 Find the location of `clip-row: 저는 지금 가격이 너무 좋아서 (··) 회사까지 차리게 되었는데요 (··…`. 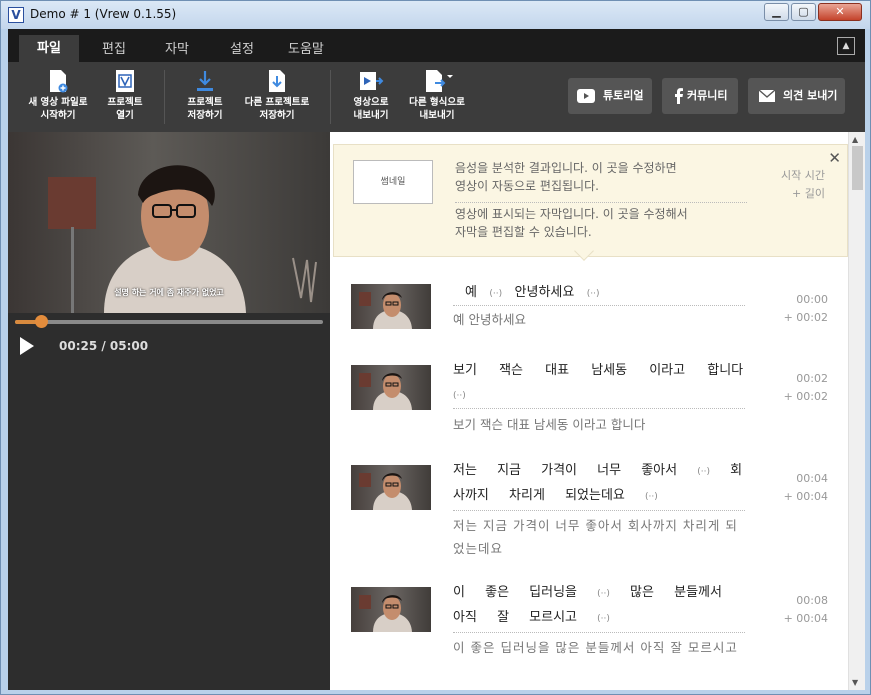

clip-row: 저는 지금 가격이 너무 좋아서 (··) 회사까지 차리게 되었는데요 (··… is located at coordinates (589, 512).